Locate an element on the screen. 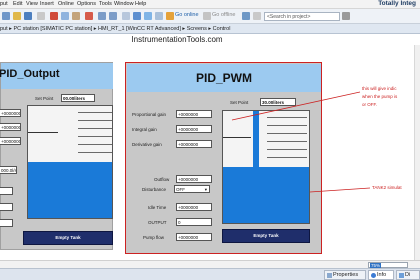 This screenshot has width=420, height=280. output-label: OUTPUT is located at coordinates (157, 222).